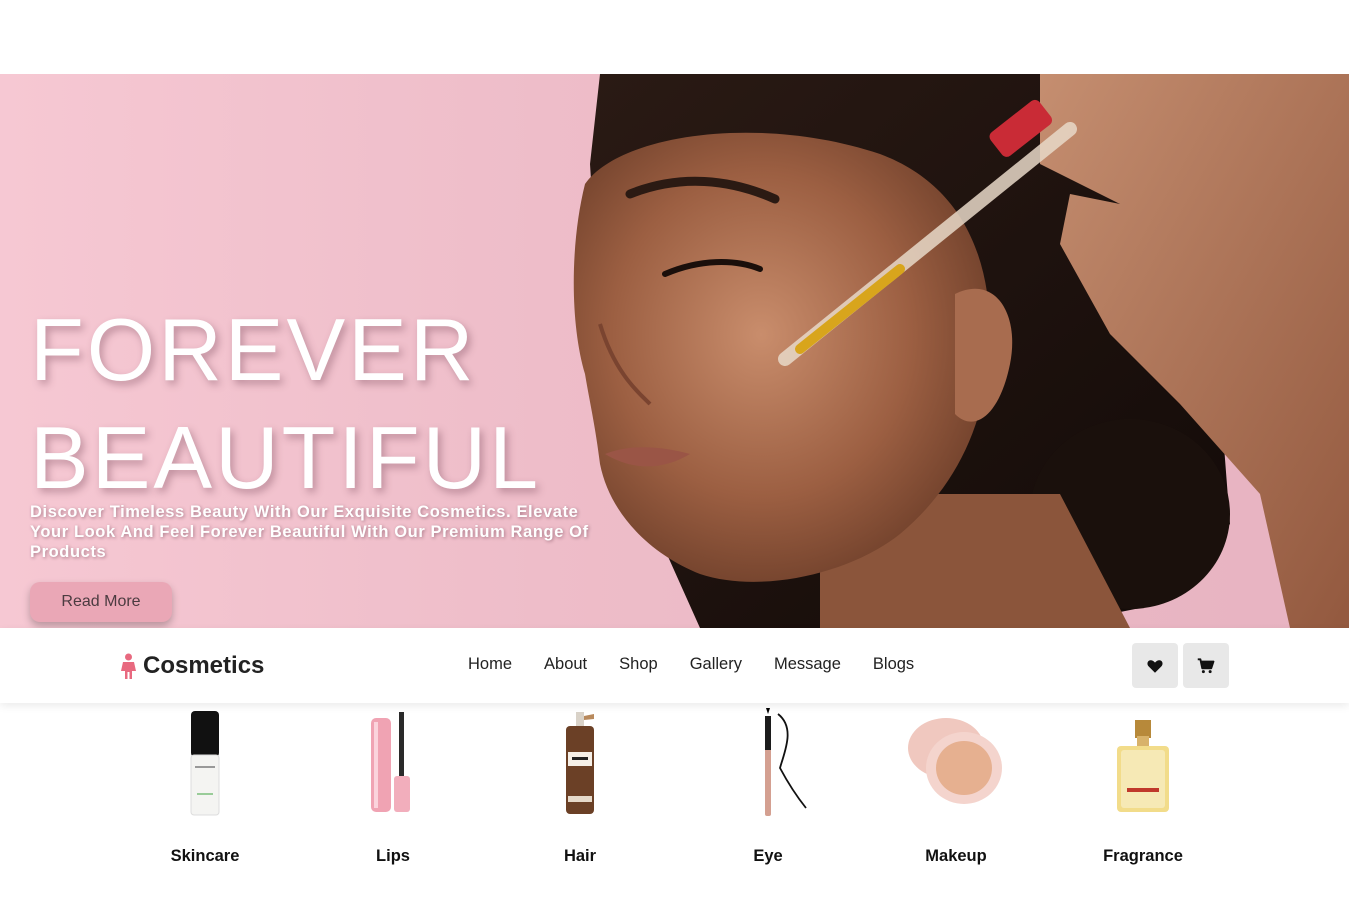  I want to click on brand-logo: Cosmetics, so click(192, 666).